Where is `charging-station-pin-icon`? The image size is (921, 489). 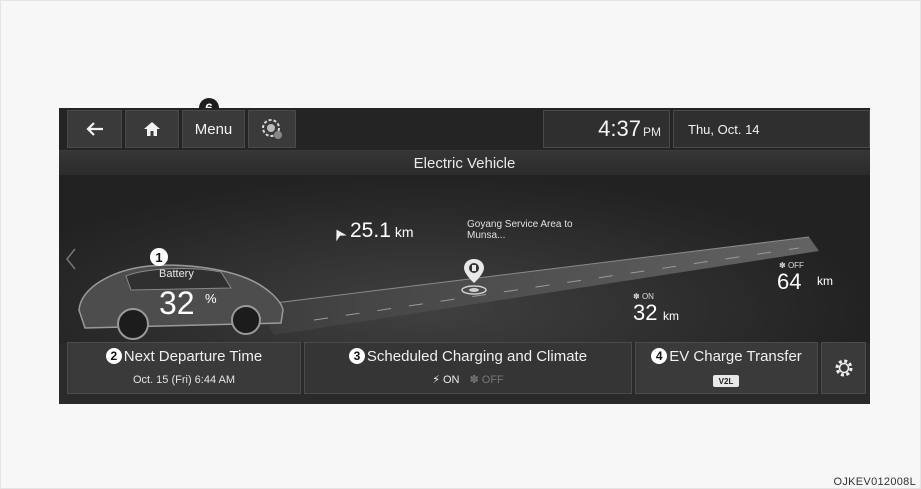
charging-station-pin-icon is located at coordinates (474, 277).